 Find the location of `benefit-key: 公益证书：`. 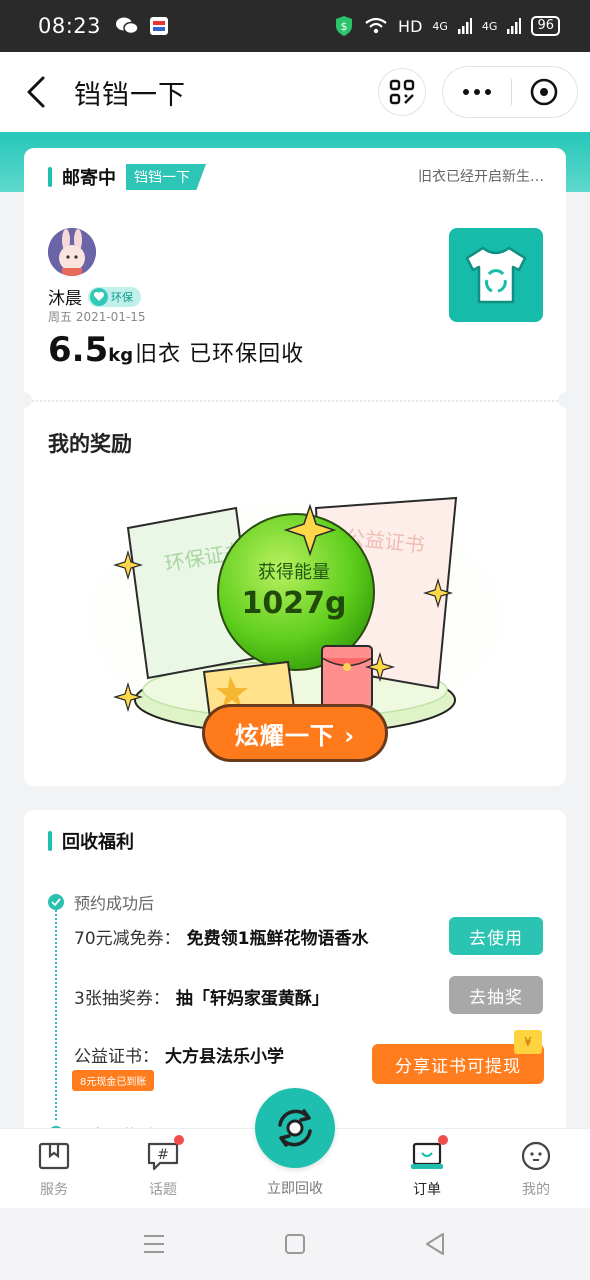

benefit-key: 公益证书： is located at coordinates (116, 1057).